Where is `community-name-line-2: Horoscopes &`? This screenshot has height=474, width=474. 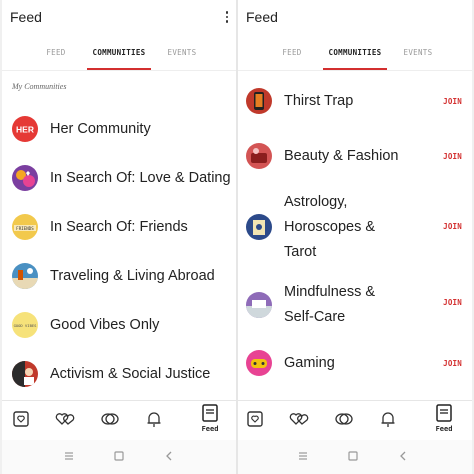 community-name-line-2: Horoscopes & is located at coordinates (330, 227).